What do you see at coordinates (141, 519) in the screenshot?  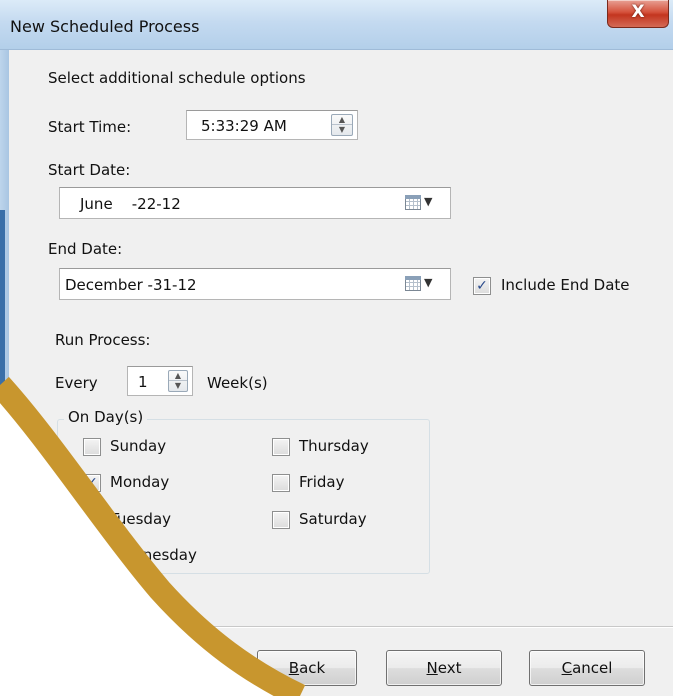 I see `tuesday-label: Tuesday` at bounding box center [141, 519].